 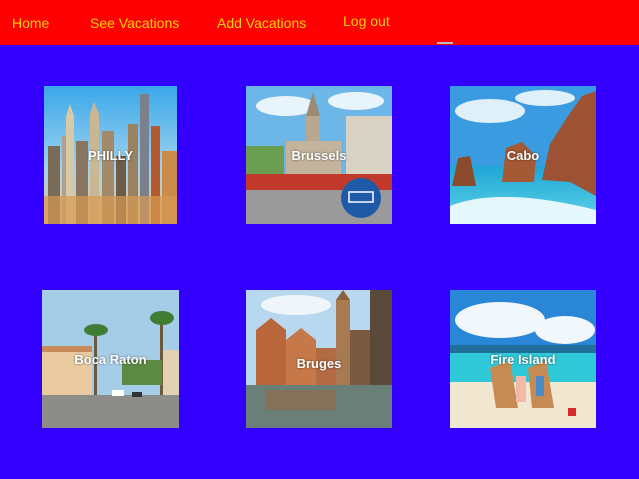 I want to click on nav-add-vacations-link: Add Vacations, so click(x=261, y=23).